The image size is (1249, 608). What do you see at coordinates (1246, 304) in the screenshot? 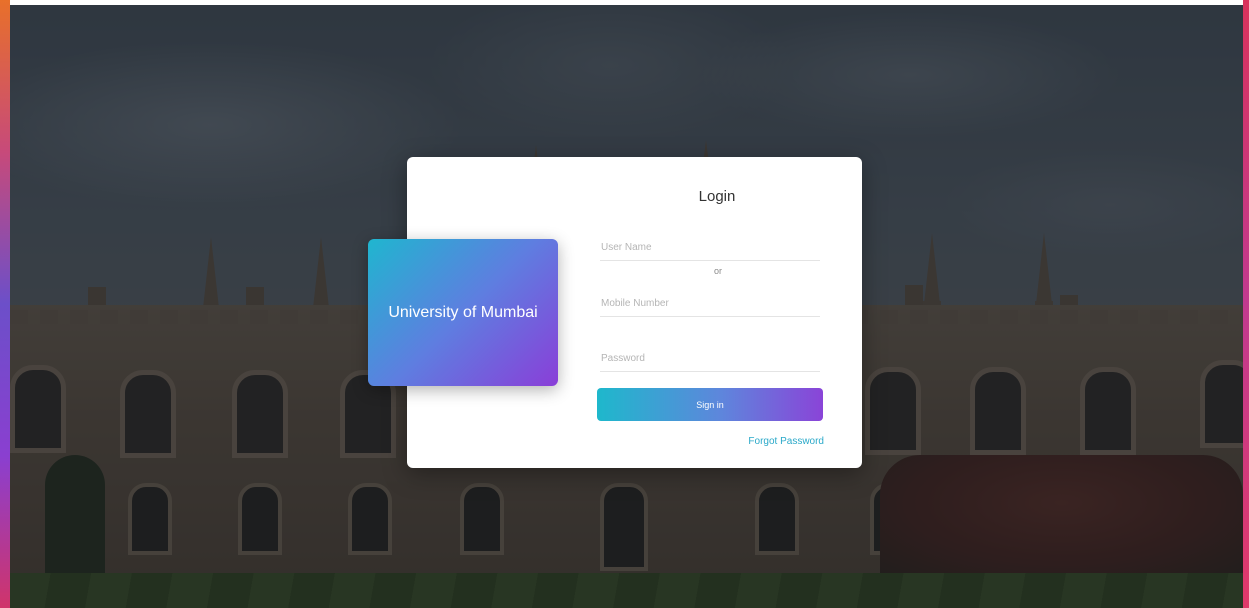
I see `right-edge-accent` at bounding box center [1246, 304].